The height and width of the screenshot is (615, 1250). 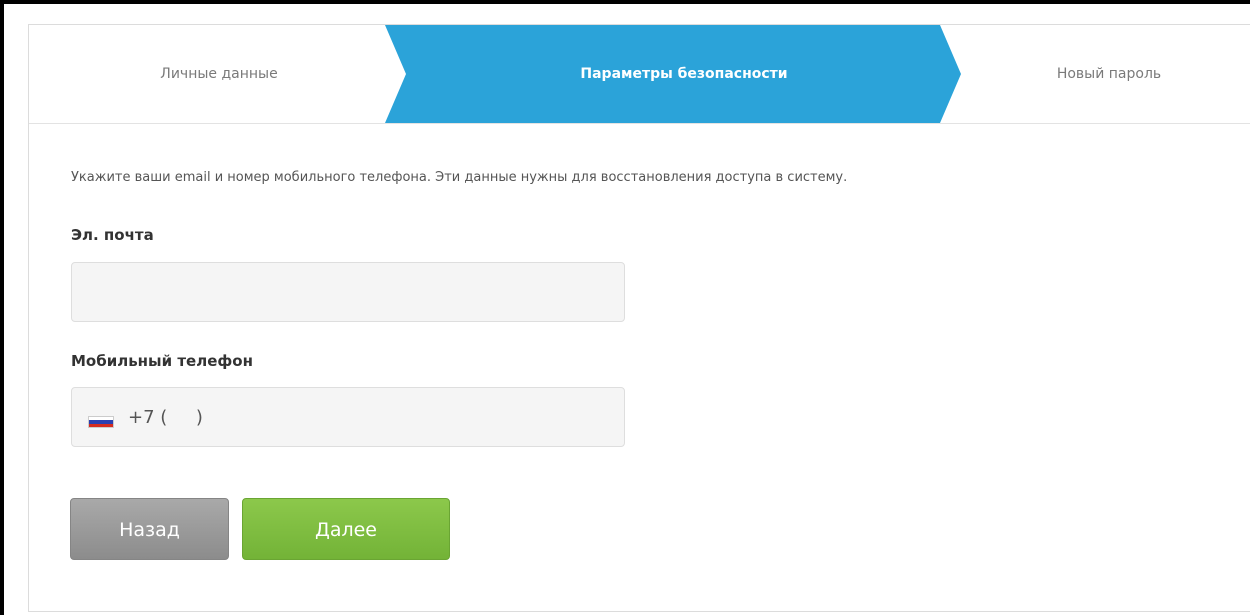 What do you see at coordinates (348, 417) in the screenshot?
I see `phone-field: +7 ( )` at bounding box center [348, 417].